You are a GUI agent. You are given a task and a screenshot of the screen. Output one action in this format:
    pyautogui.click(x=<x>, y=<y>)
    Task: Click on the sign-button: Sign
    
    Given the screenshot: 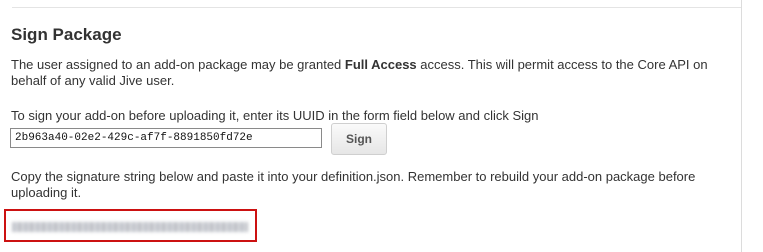 What is the action you would take?
    pyautogui.click(x=359, y=139)
    